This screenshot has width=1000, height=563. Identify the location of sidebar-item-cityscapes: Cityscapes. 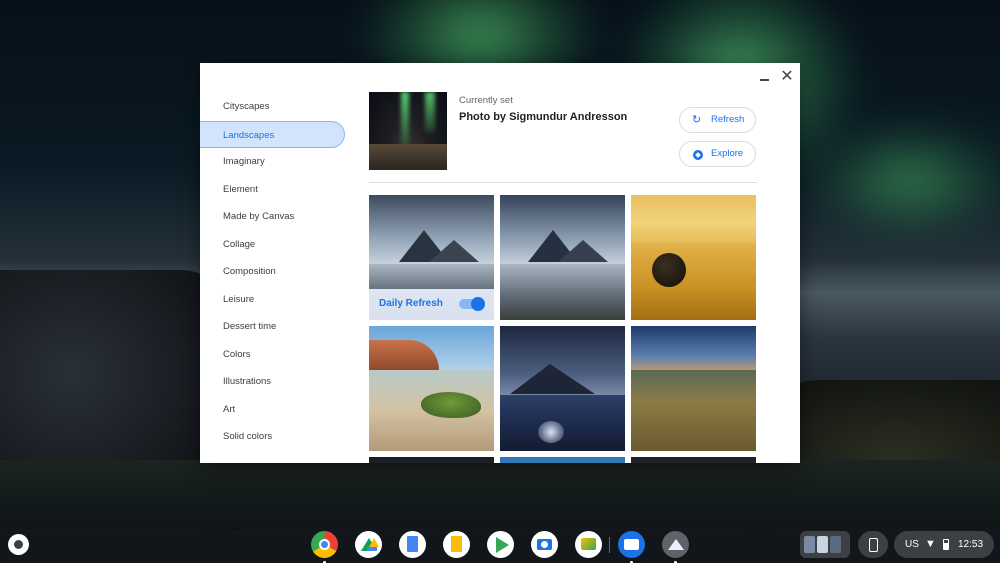
(275, 107).